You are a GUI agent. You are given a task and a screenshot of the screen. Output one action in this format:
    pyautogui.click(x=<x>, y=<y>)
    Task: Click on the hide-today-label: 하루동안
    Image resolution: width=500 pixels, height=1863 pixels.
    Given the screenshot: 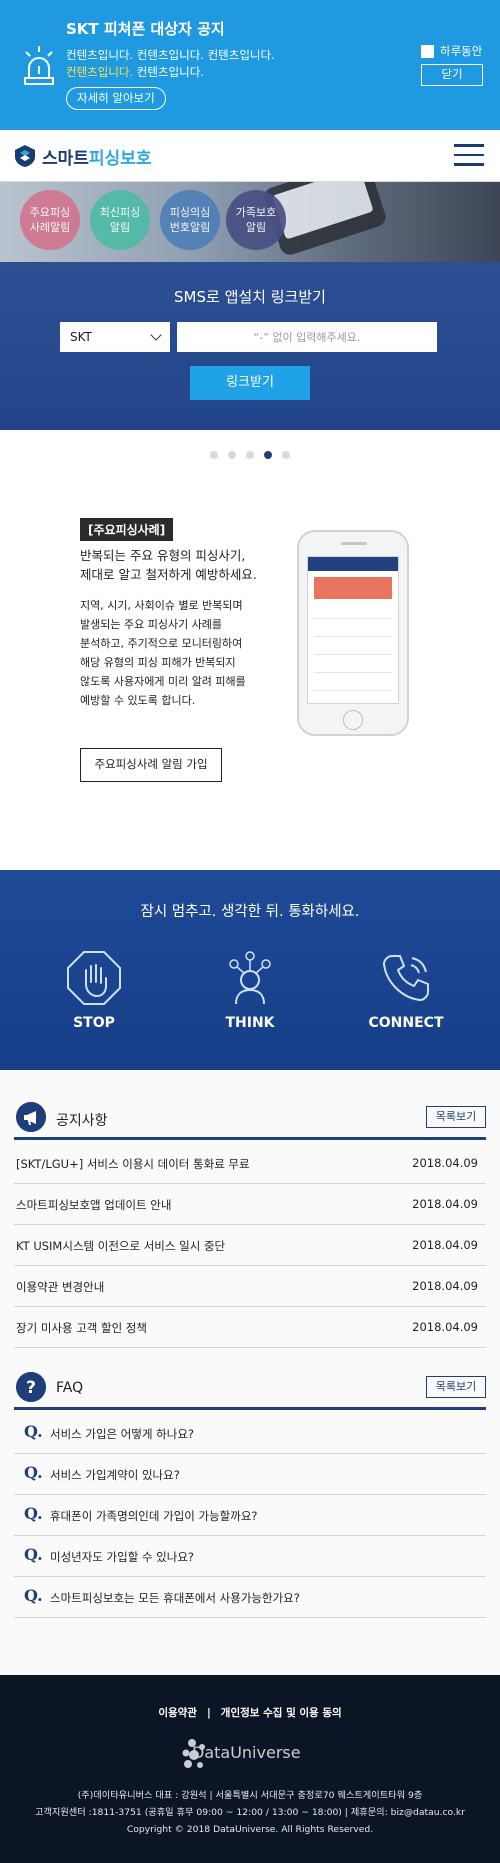 What is the action you would take?
    pyautogui.click(x=461, y=51)
    